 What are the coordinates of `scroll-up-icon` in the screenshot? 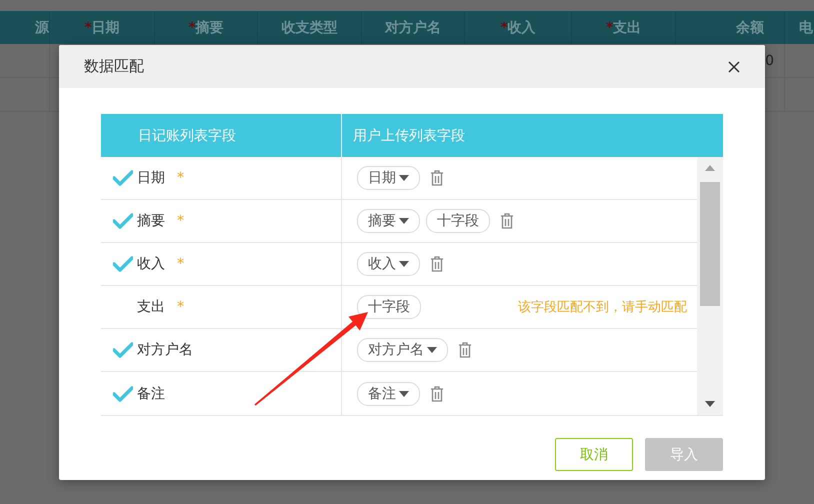 It's located at (710, 168).